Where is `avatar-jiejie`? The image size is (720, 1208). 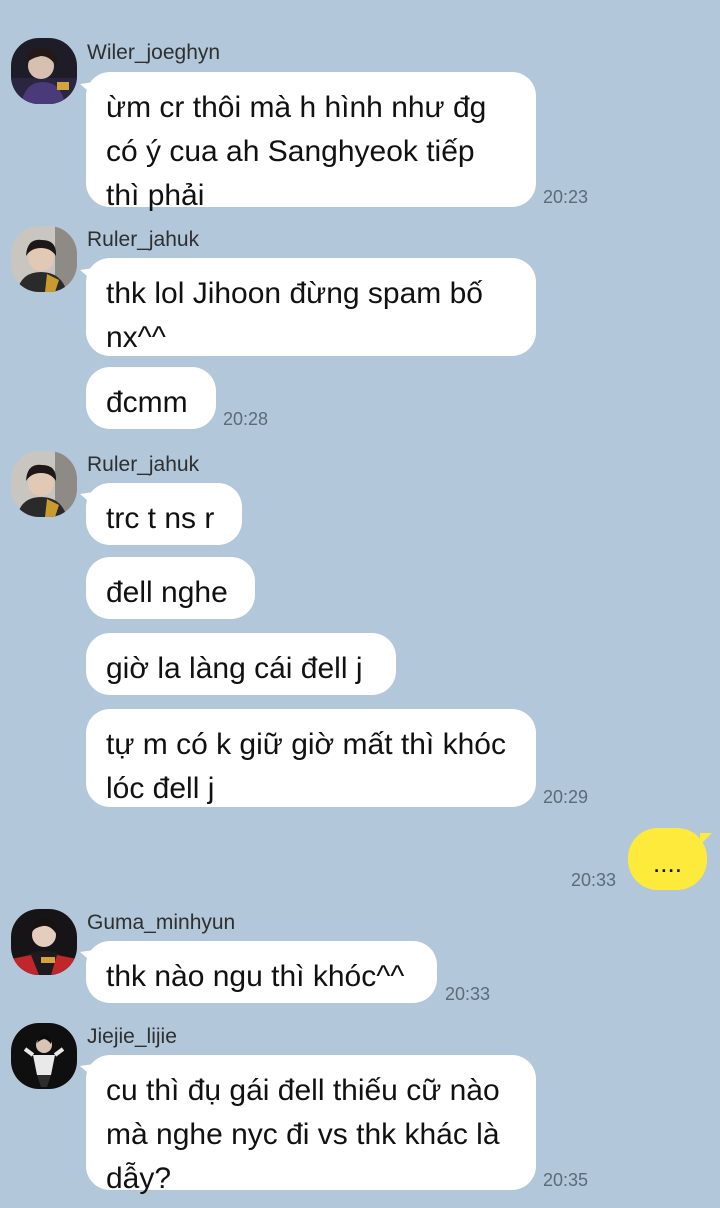 avatar-jiejie is located at coordinates (44, 1056).